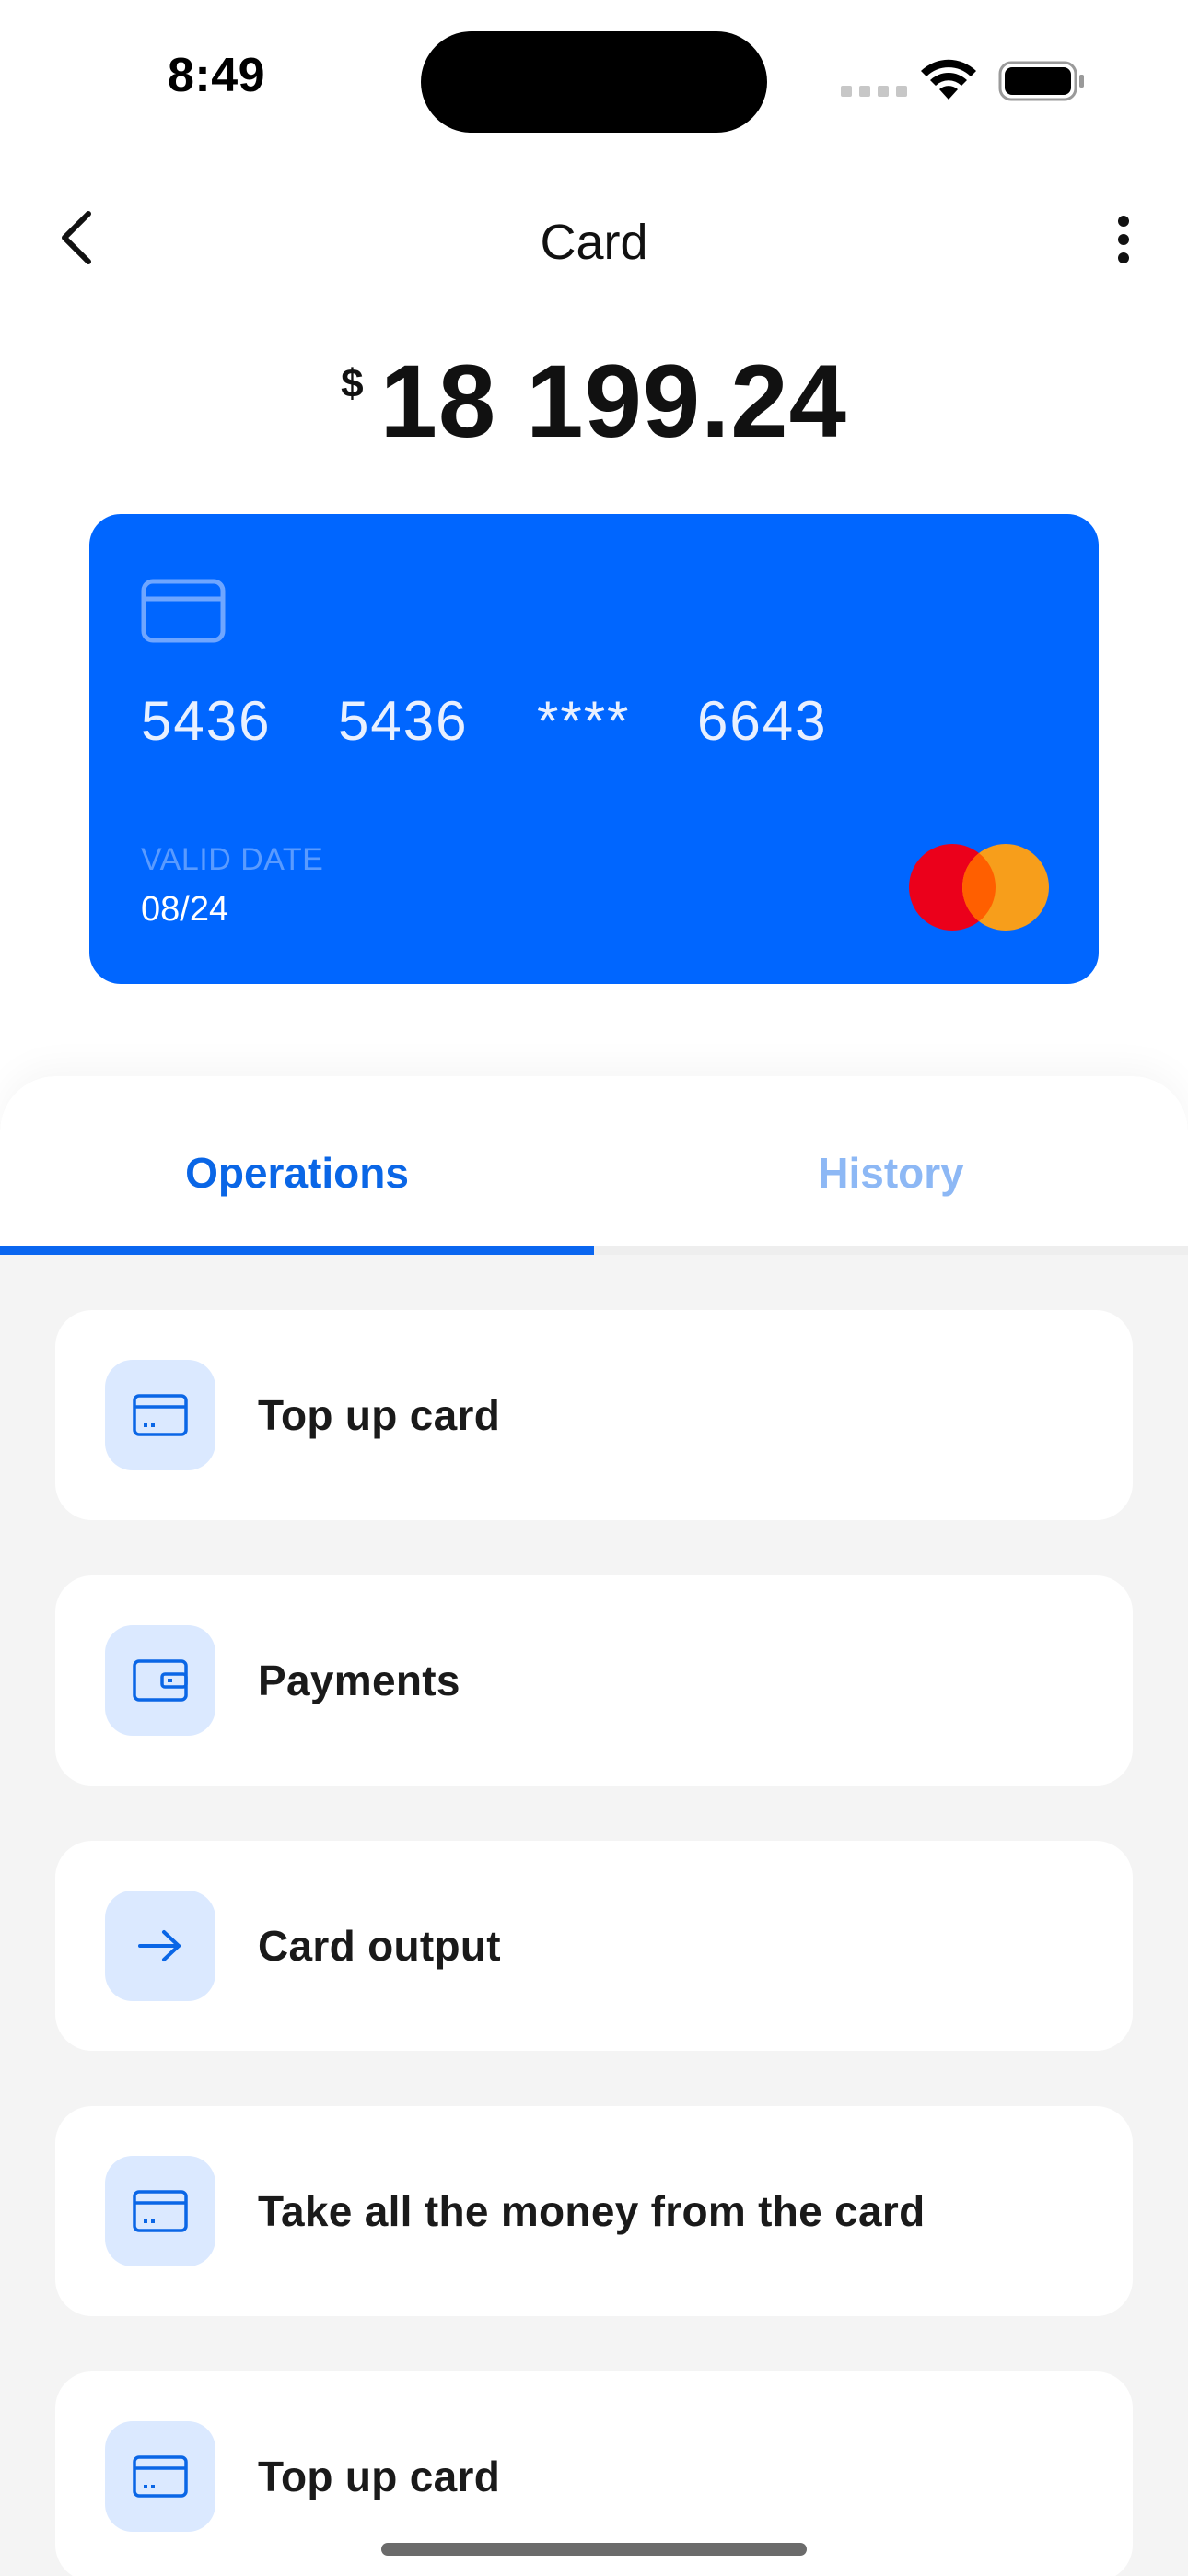 The width and height of the screenshot is (1188, 2576). I want to click on balance-currency: $, so click(352, 383).